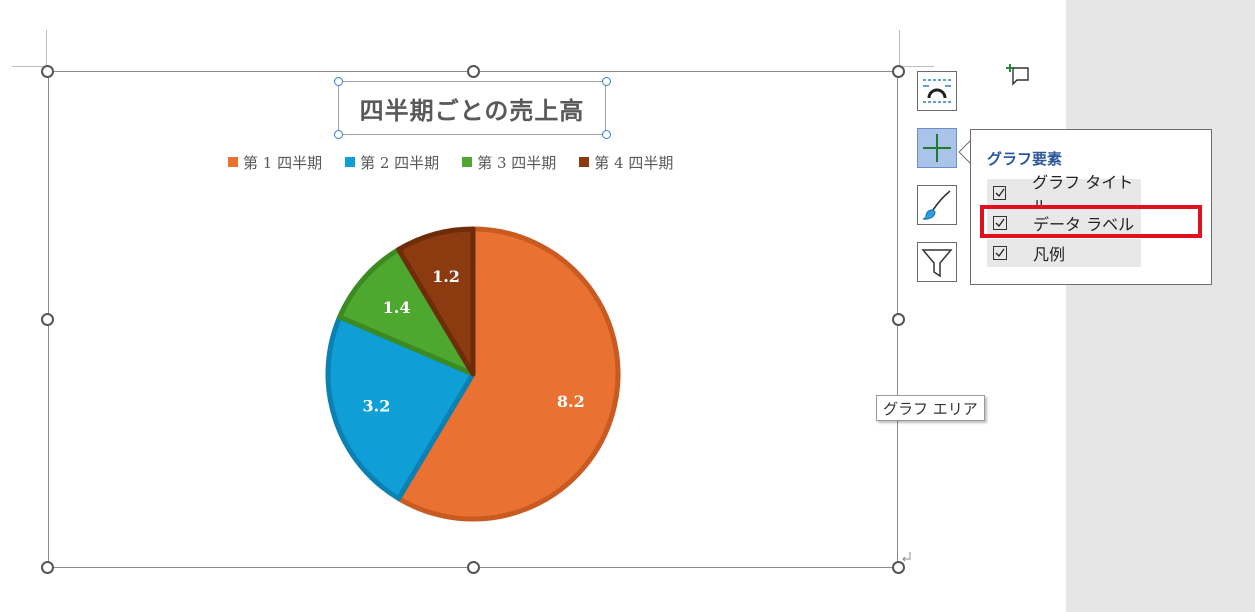 This screenshot has height=612, width=1255. I want to click on funnel-icon, so click(937, 263).